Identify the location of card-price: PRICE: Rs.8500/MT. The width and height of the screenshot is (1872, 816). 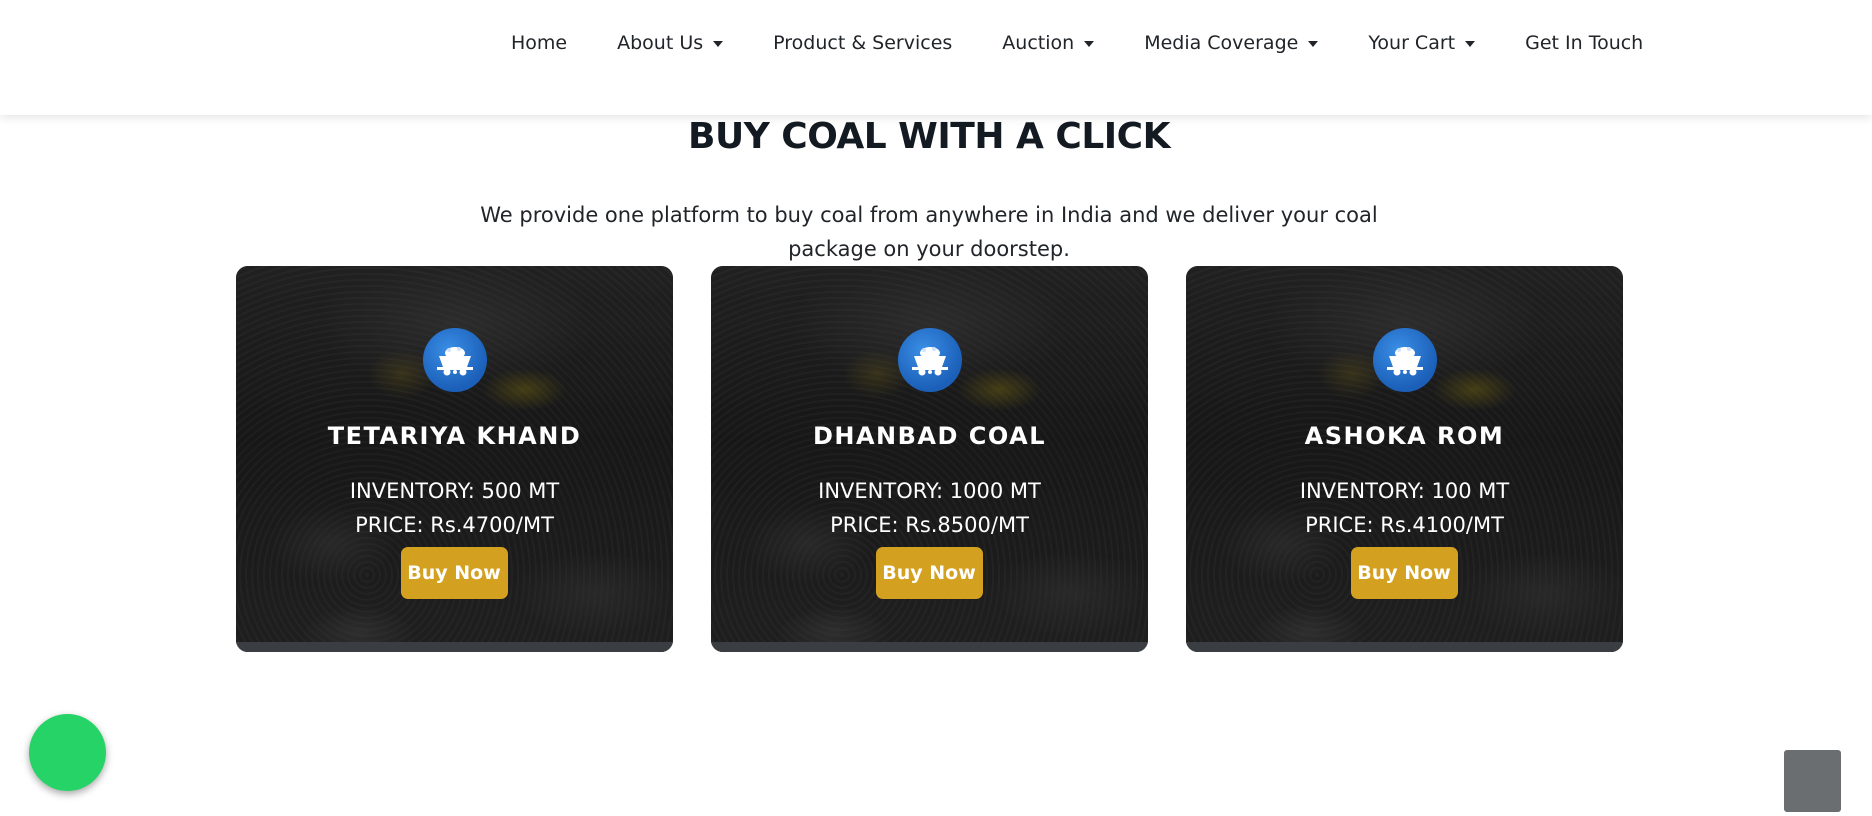
(929, 525).